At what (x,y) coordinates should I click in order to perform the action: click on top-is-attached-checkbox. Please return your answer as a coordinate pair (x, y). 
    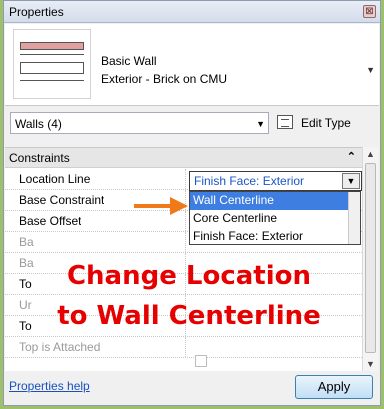
    Looking at the image, I should click on (201, 361).